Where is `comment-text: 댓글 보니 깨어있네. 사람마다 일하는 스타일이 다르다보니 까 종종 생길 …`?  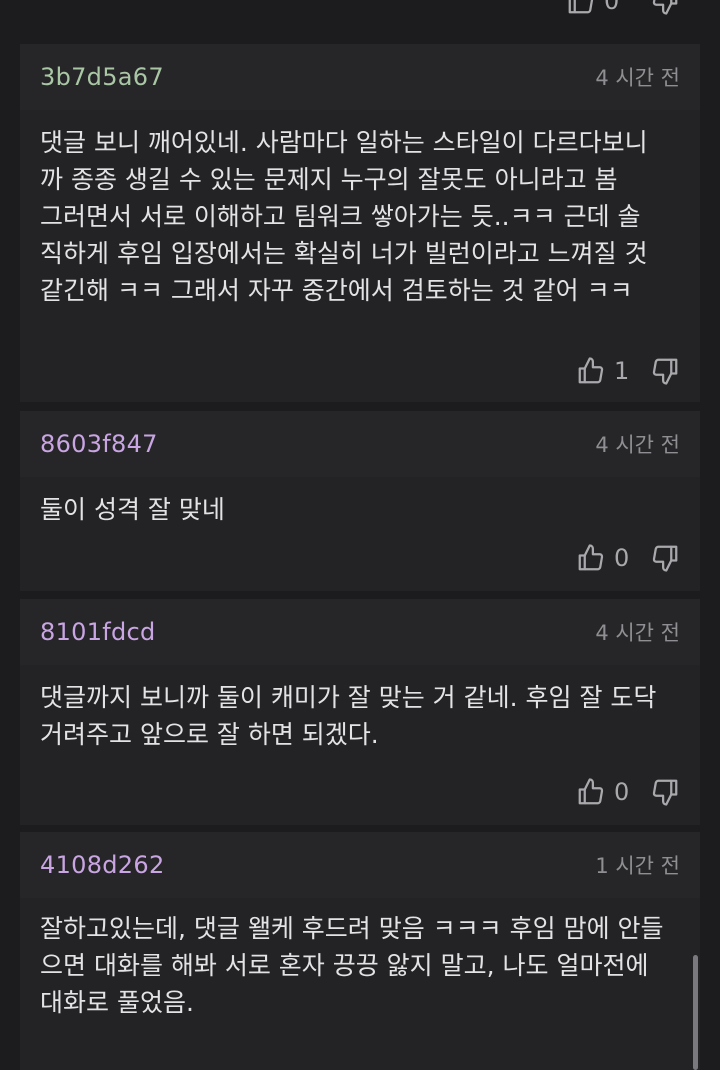 comment-text: 댓글 보니 깨어있네. 사람마다 일하는 스타일이 다르다보니 까 종종 생길 … is located at coordinates (344, 216).